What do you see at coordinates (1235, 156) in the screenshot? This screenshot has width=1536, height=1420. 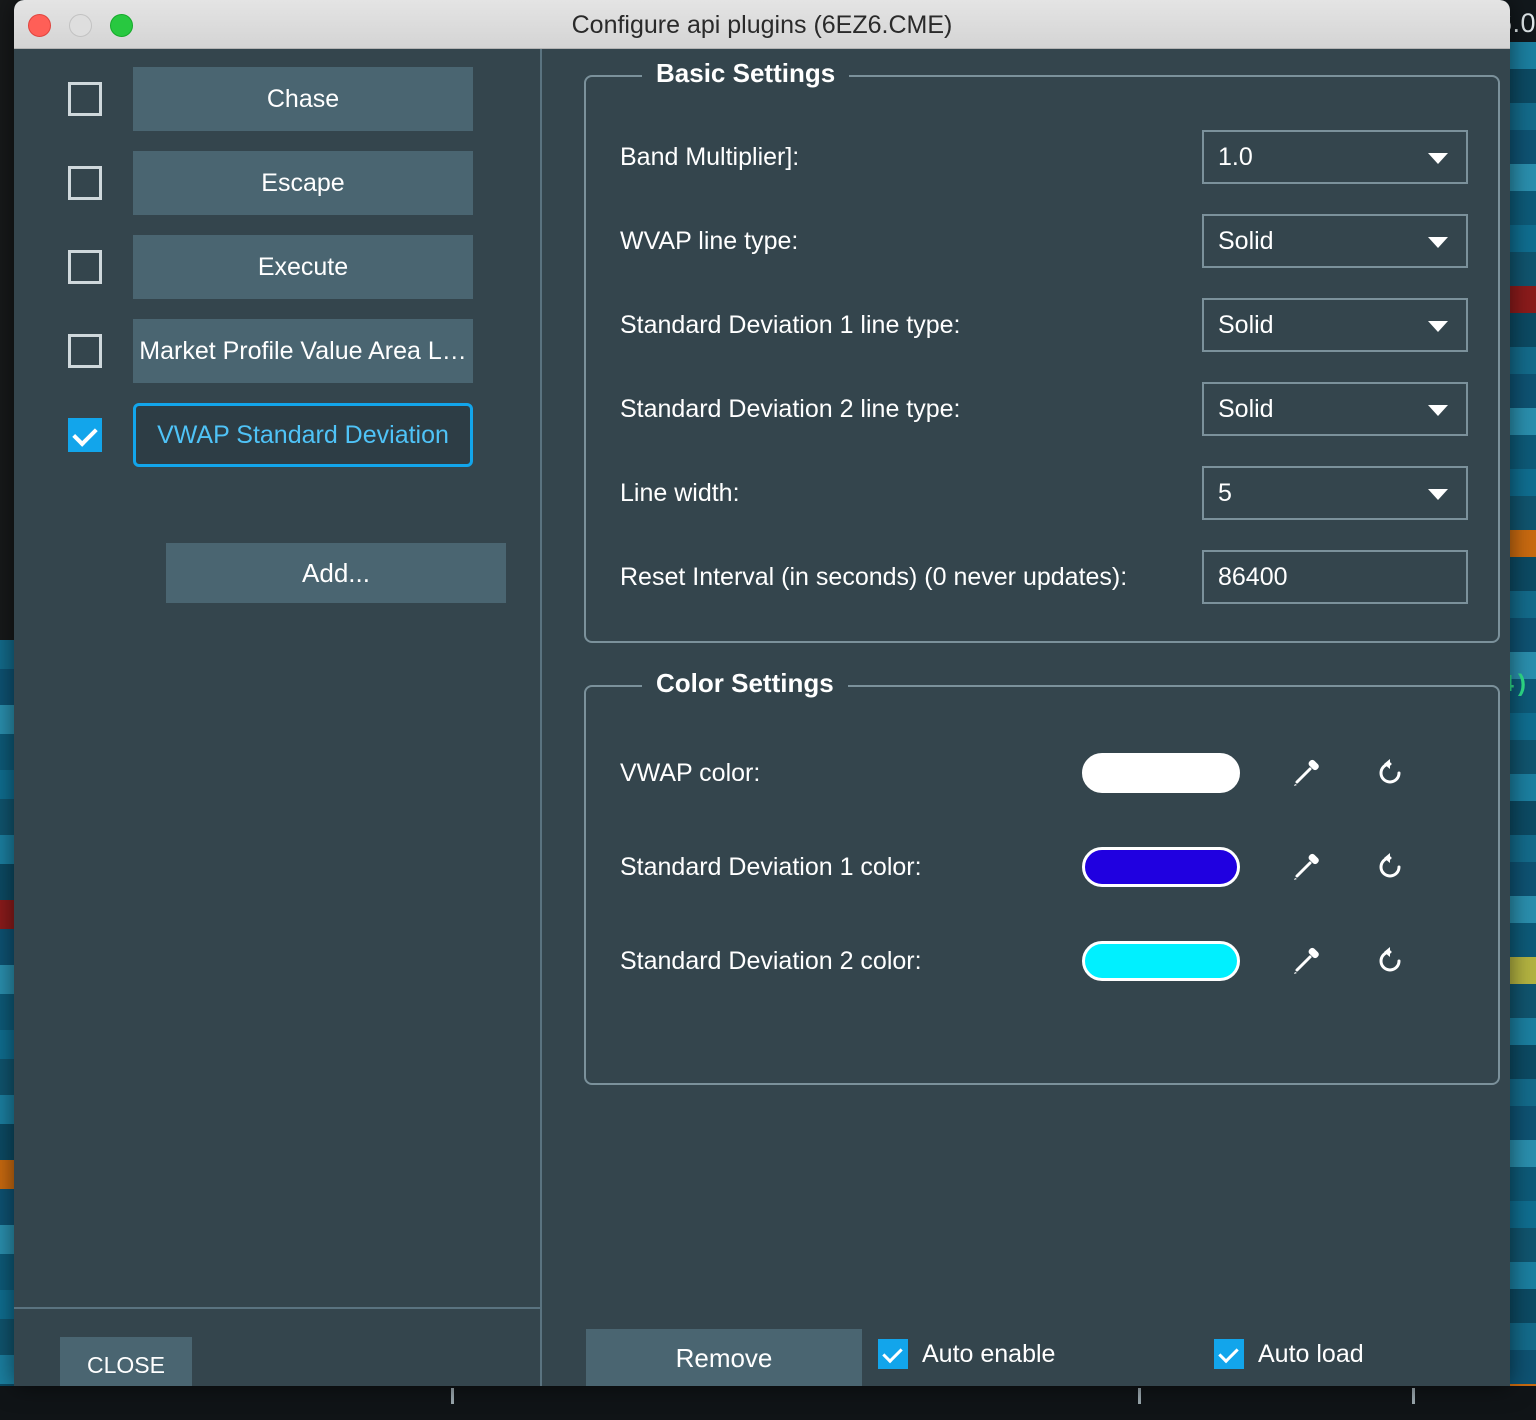 I see `dropdown-value: 1.0` at bounding box center [1235, 156].